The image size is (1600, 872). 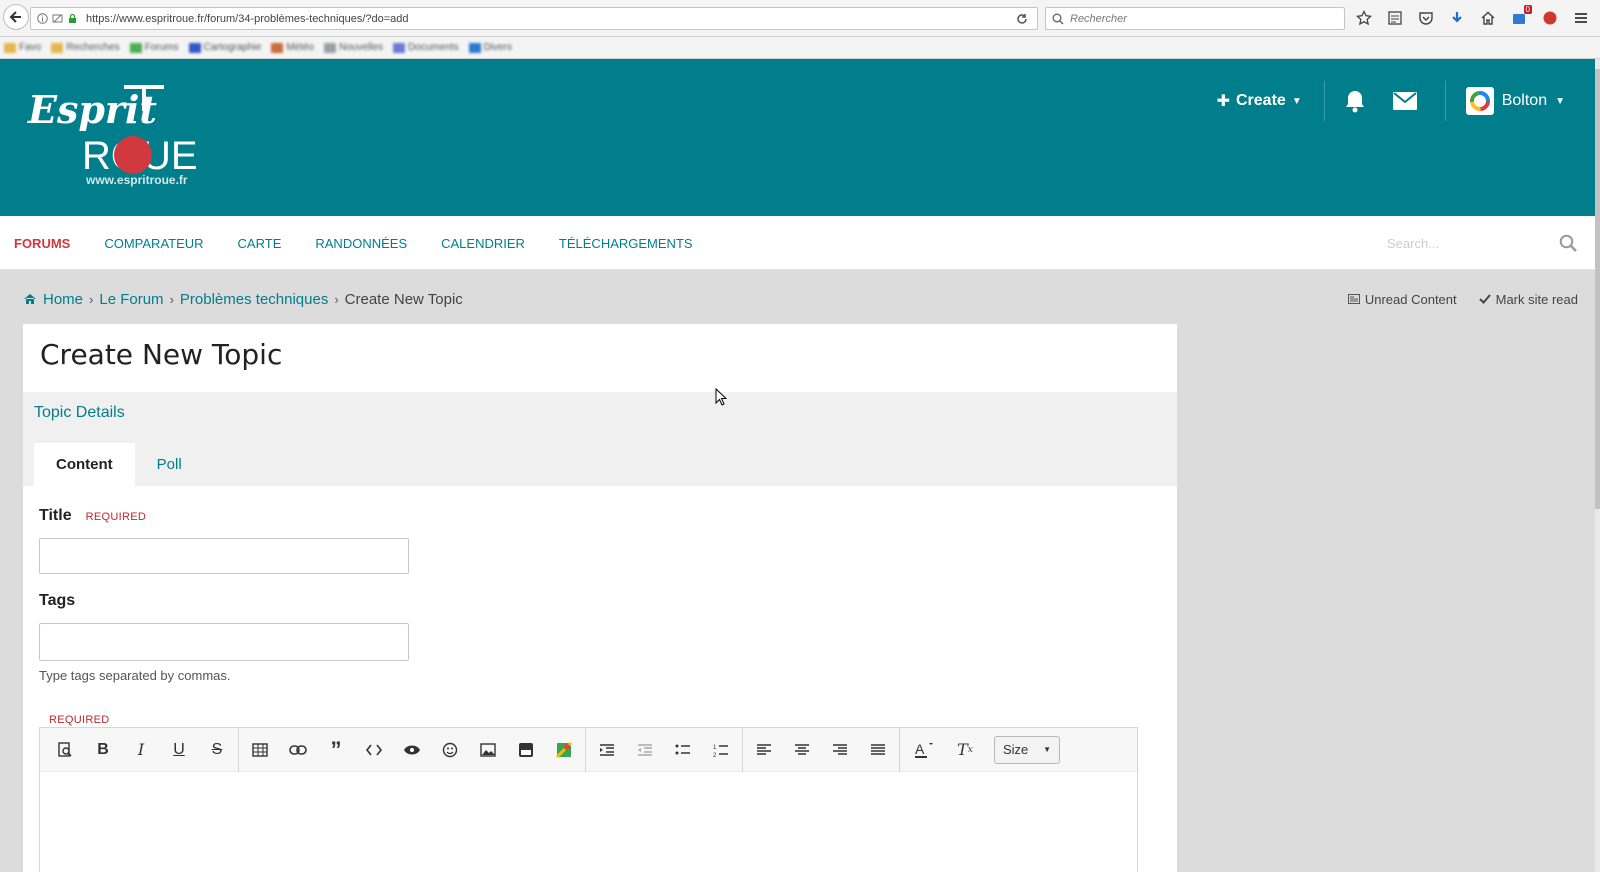 I want to click on title-label: Title, so click(x=55, y=515).